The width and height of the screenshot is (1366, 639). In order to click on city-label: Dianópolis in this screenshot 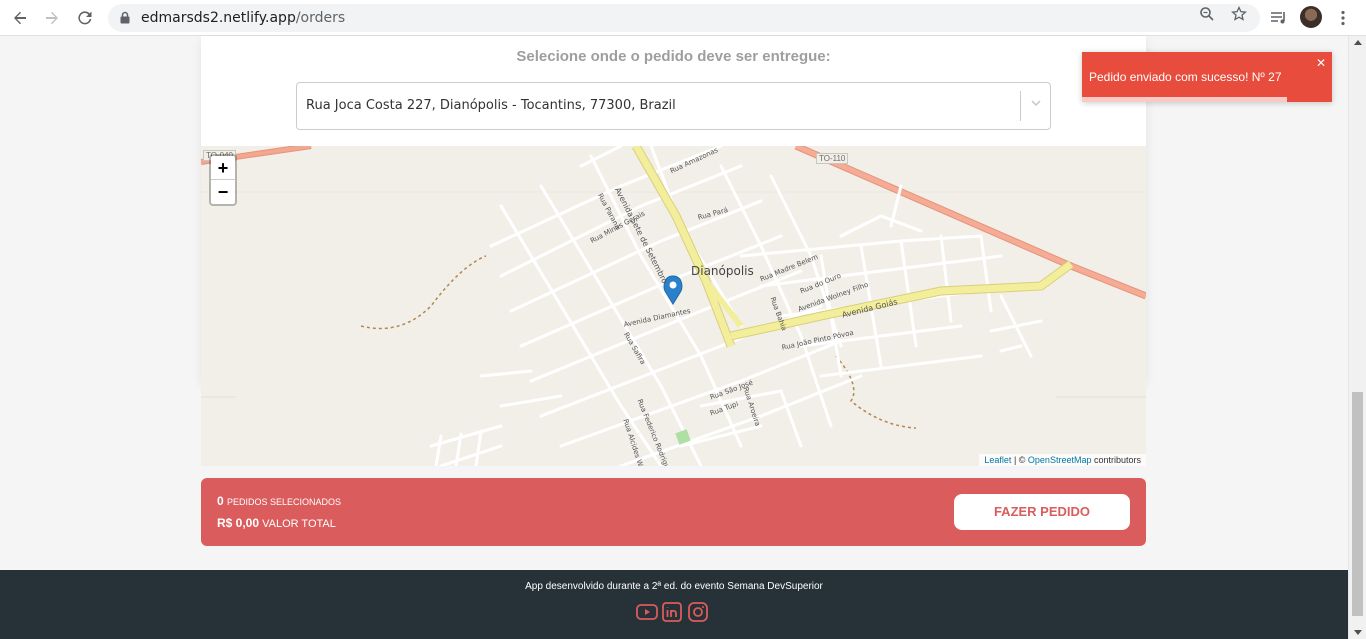, I will do `click(722, 271)`.